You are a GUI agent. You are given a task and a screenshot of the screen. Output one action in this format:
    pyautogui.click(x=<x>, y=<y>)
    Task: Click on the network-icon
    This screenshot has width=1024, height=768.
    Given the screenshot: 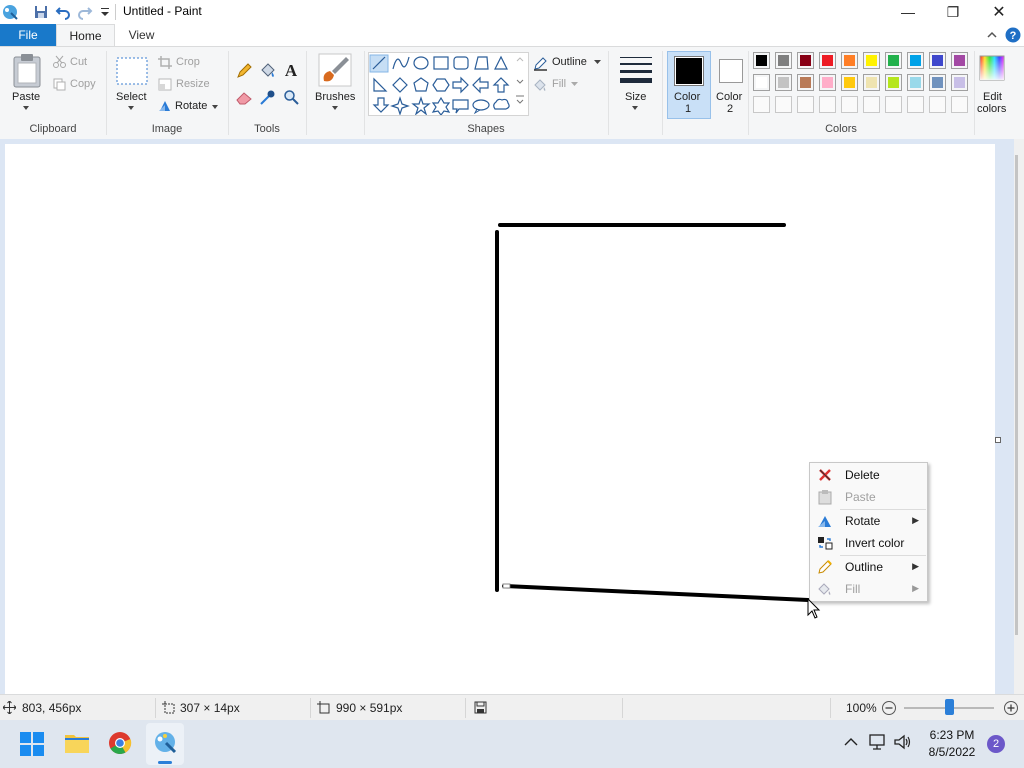 What is the action you would take?
    pyautogui.click(x=877, y=742)
    